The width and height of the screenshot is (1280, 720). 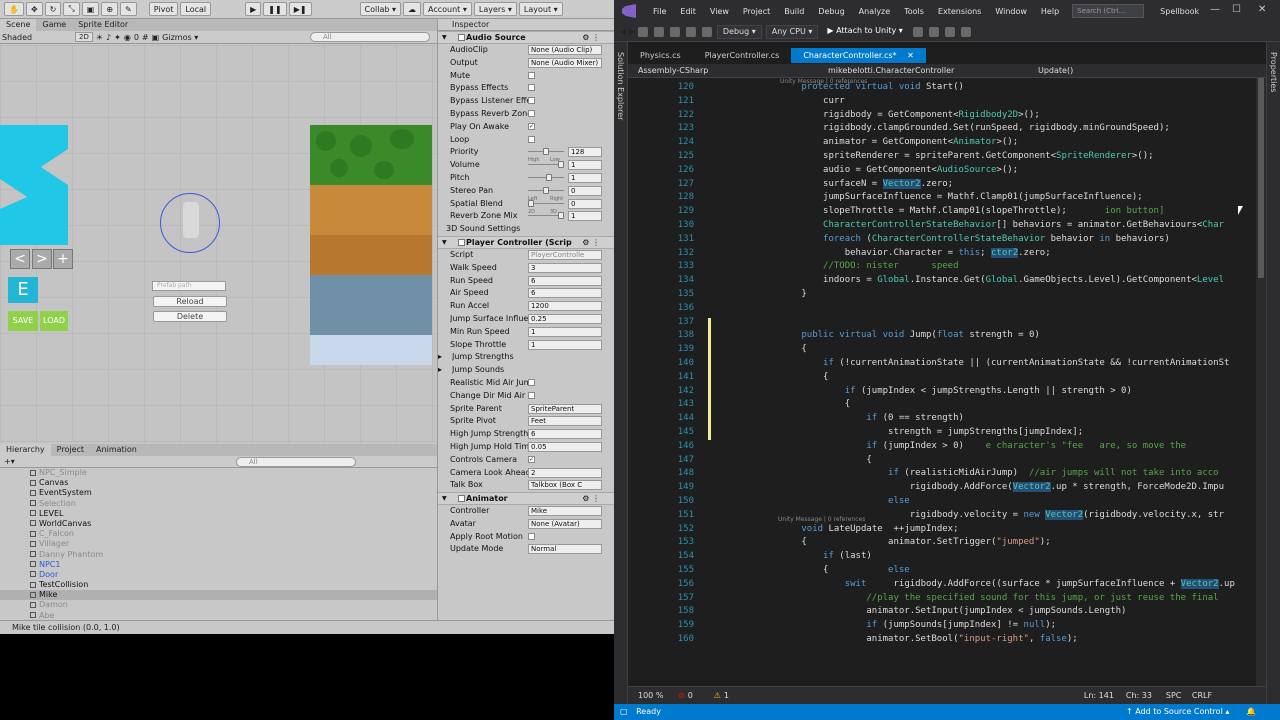 I want to click on code-line: animator = GetComponent<Animator>();, so click(x=888, y=142).